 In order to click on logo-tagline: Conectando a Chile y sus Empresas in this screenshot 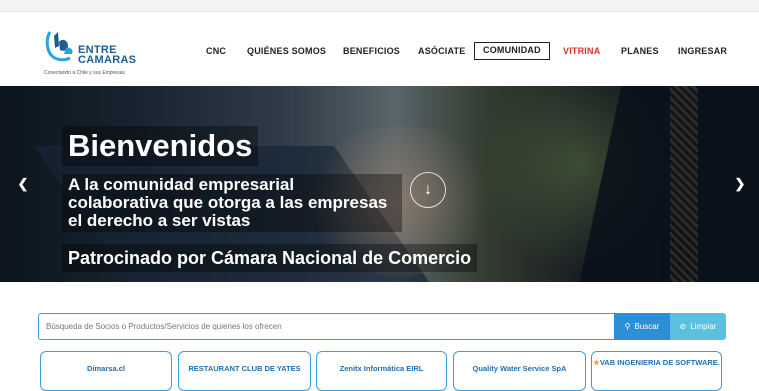, I will do `click(84, 73)`.